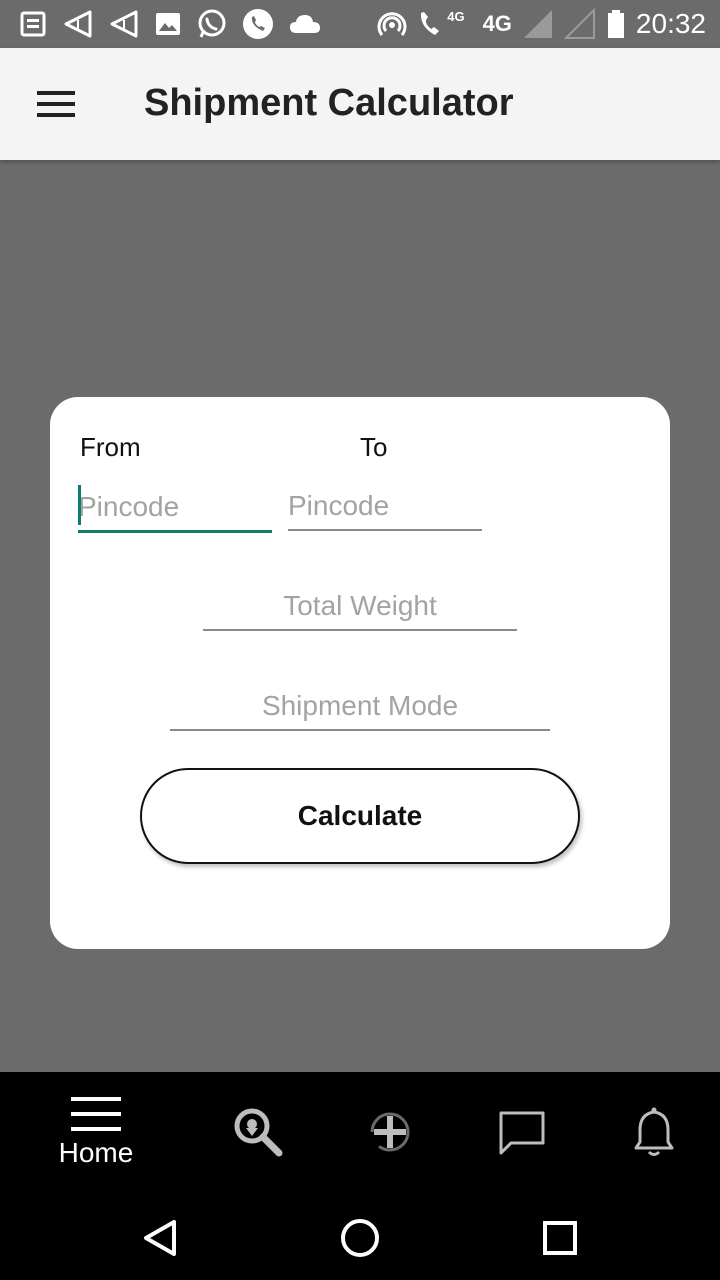  I want to click on battery-icon, so click(616, 24).